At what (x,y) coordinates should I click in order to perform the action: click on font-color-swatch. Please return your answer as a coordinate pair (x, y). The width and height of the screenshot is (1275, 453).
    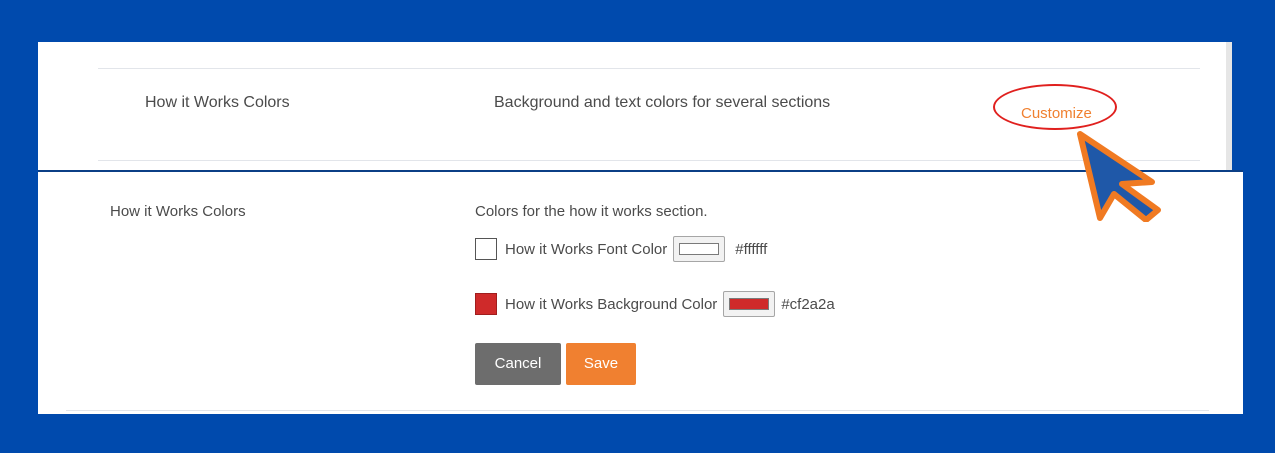
    Looking at the image, I should click on (486, 249).